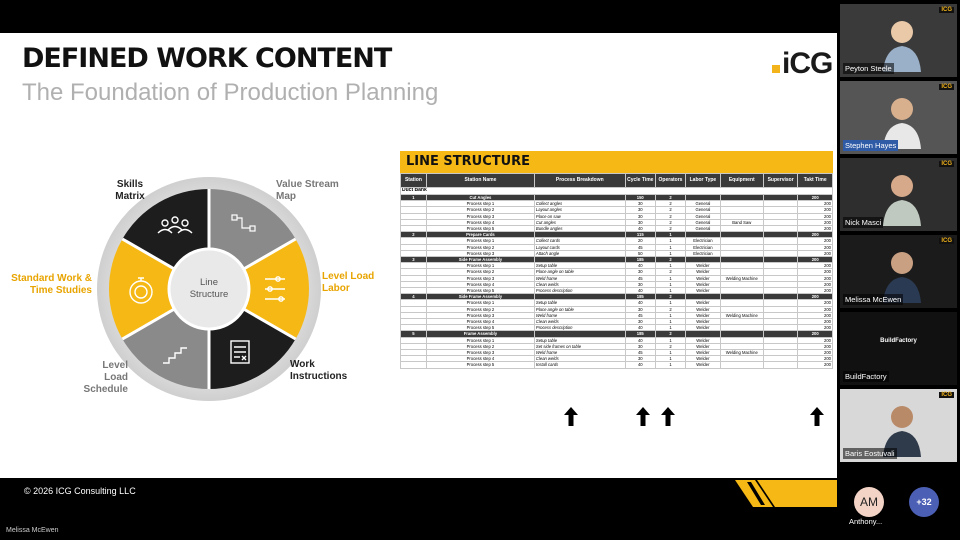 This screenshot has height=540, width=960. I want to click on participant-tile: ICG Melissa McEwen, so click(898, 271).